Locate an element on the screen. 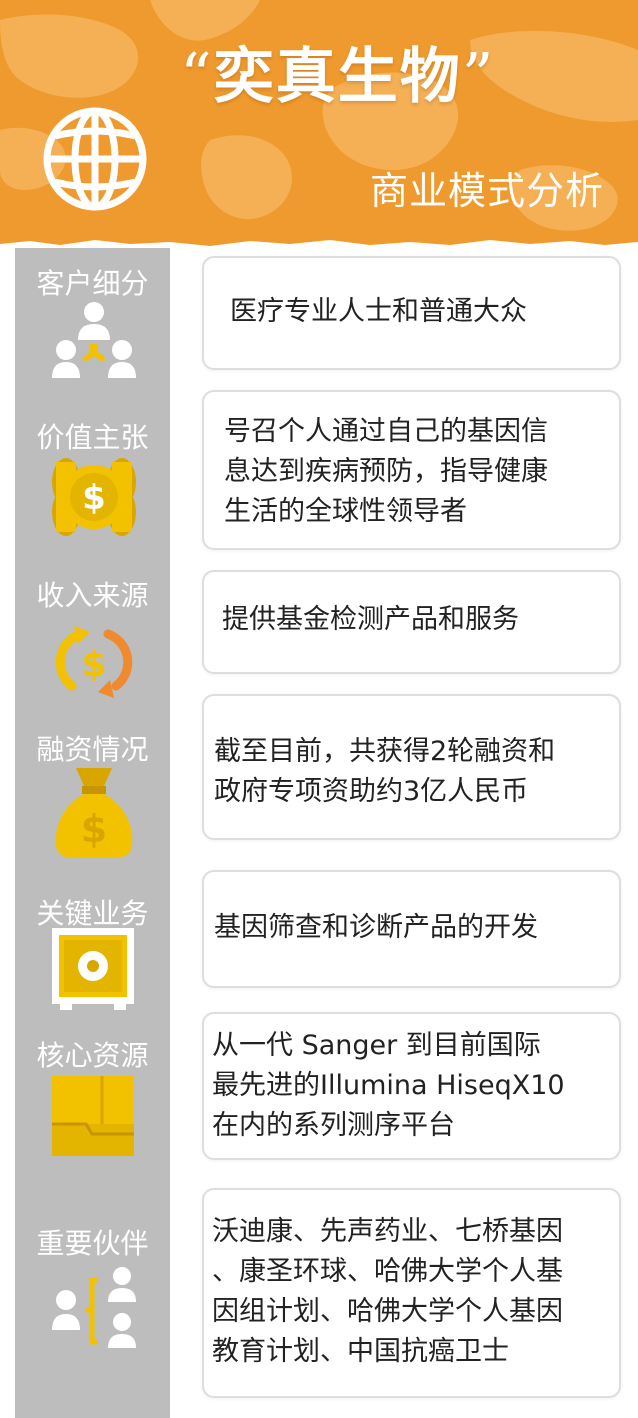 This screenshot has width=638, height=1418. label-customer-segments: 客户细分 is located at coordinates (92, 283).